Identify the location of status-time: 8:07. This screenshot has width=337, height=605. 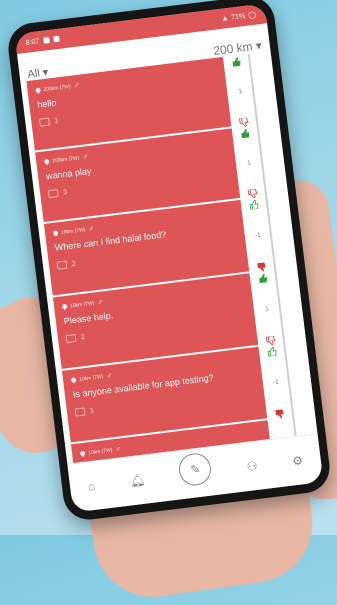
(32, 42).